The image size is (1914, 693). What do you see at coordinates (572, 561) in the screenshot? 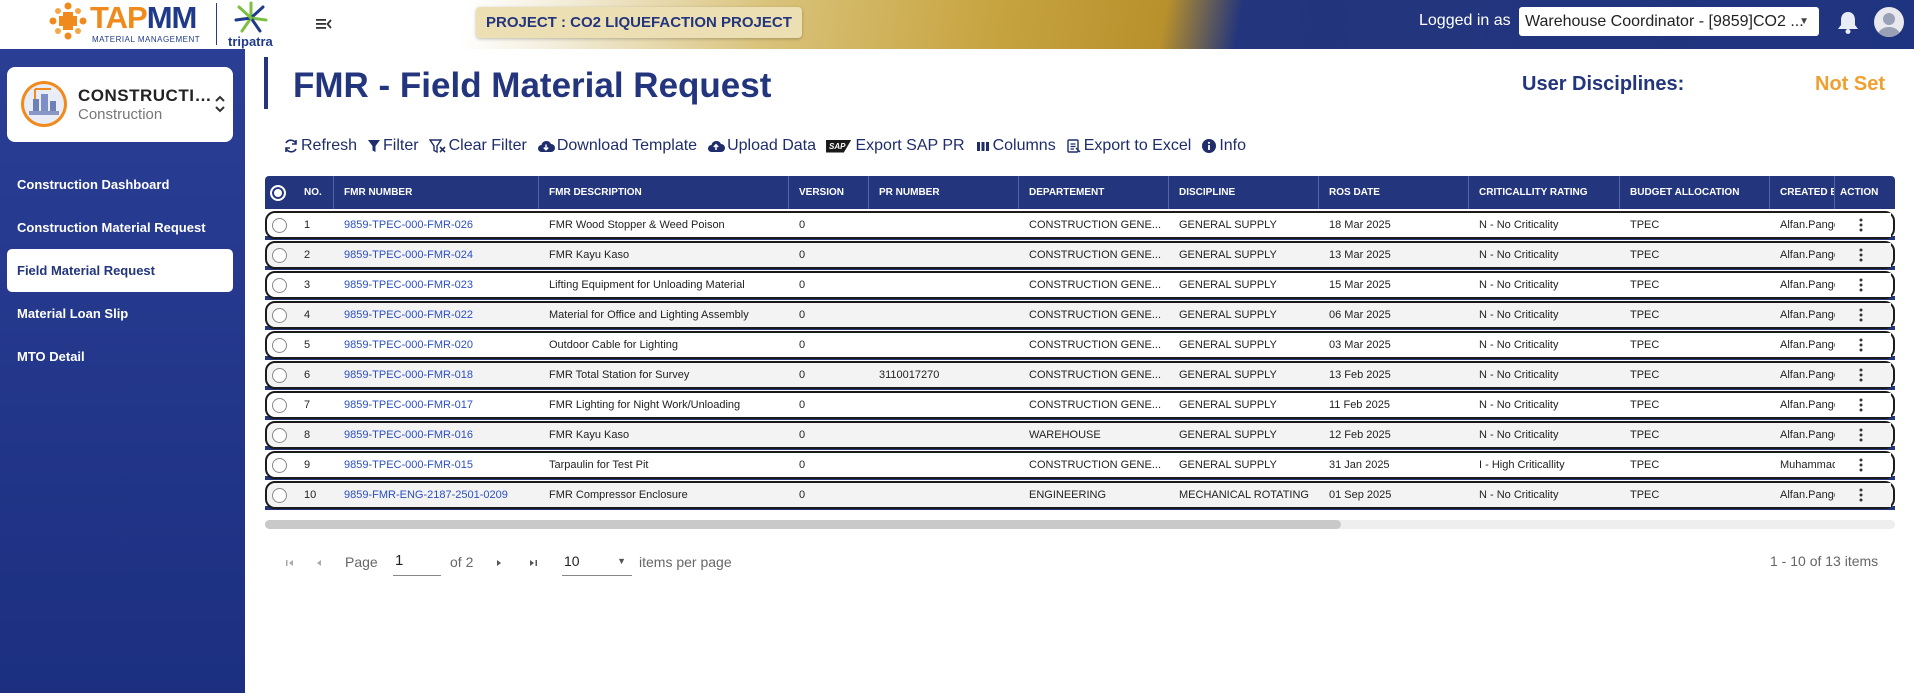
I see `page-size-value: 10` at bounding box center [572, 561].